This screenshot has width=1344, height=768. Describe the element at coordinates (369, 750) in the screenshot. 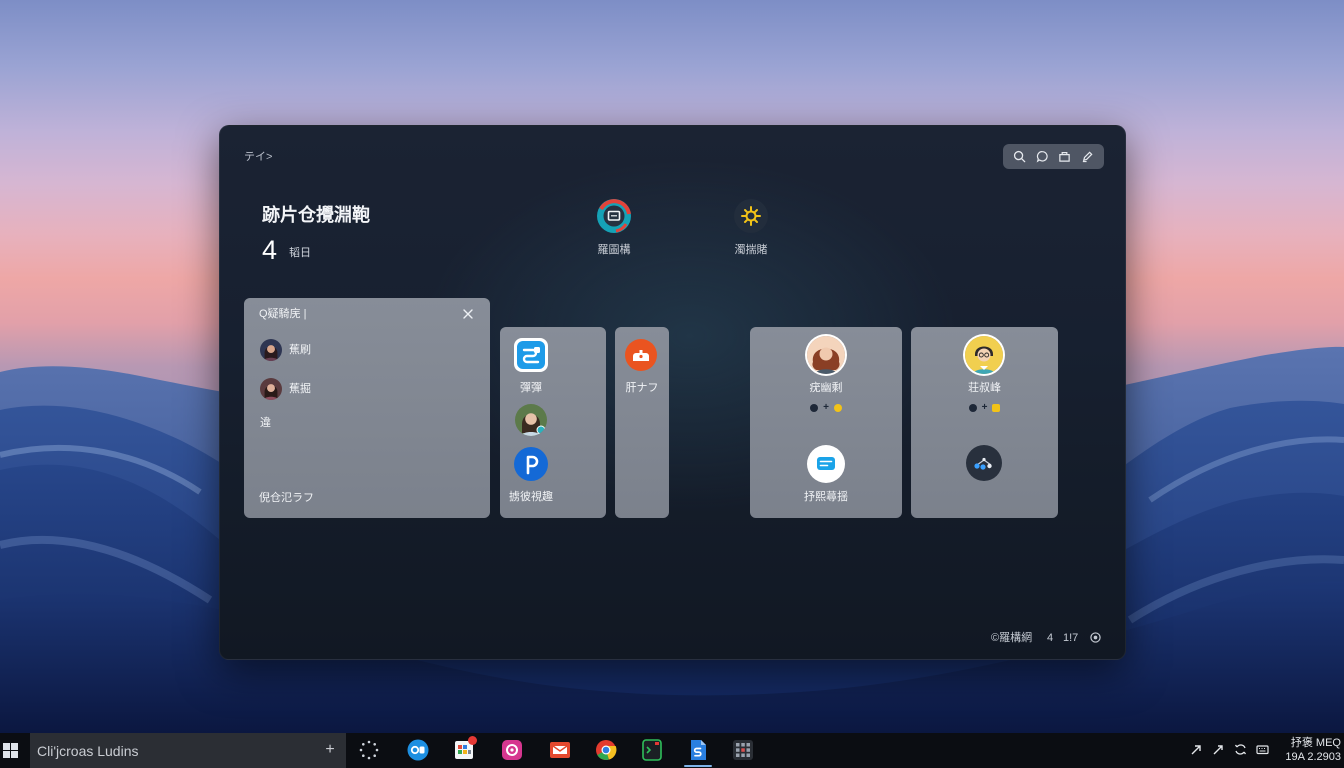

I see `task-view-icon` at that location.